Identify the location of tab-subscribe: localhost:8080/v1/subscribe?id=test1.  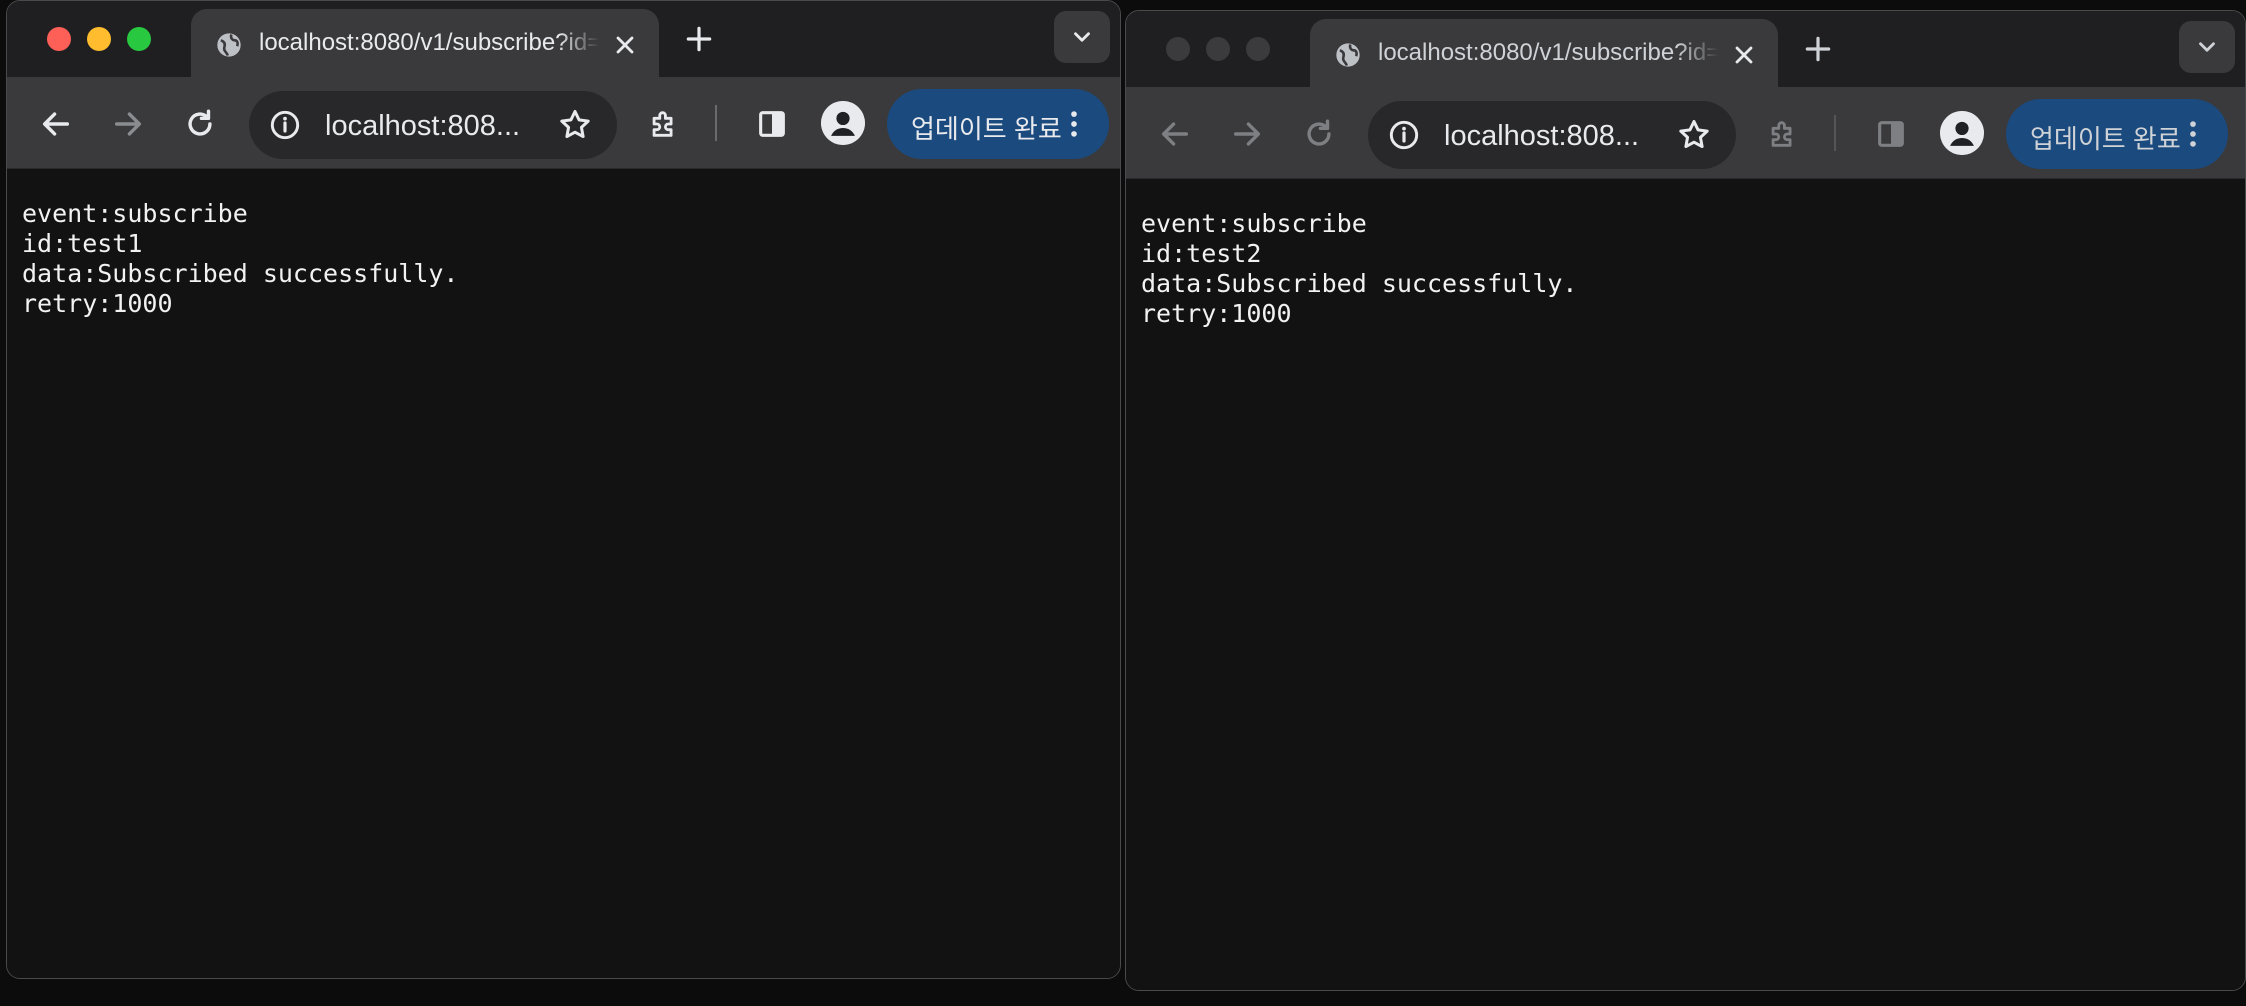
(425, 43).